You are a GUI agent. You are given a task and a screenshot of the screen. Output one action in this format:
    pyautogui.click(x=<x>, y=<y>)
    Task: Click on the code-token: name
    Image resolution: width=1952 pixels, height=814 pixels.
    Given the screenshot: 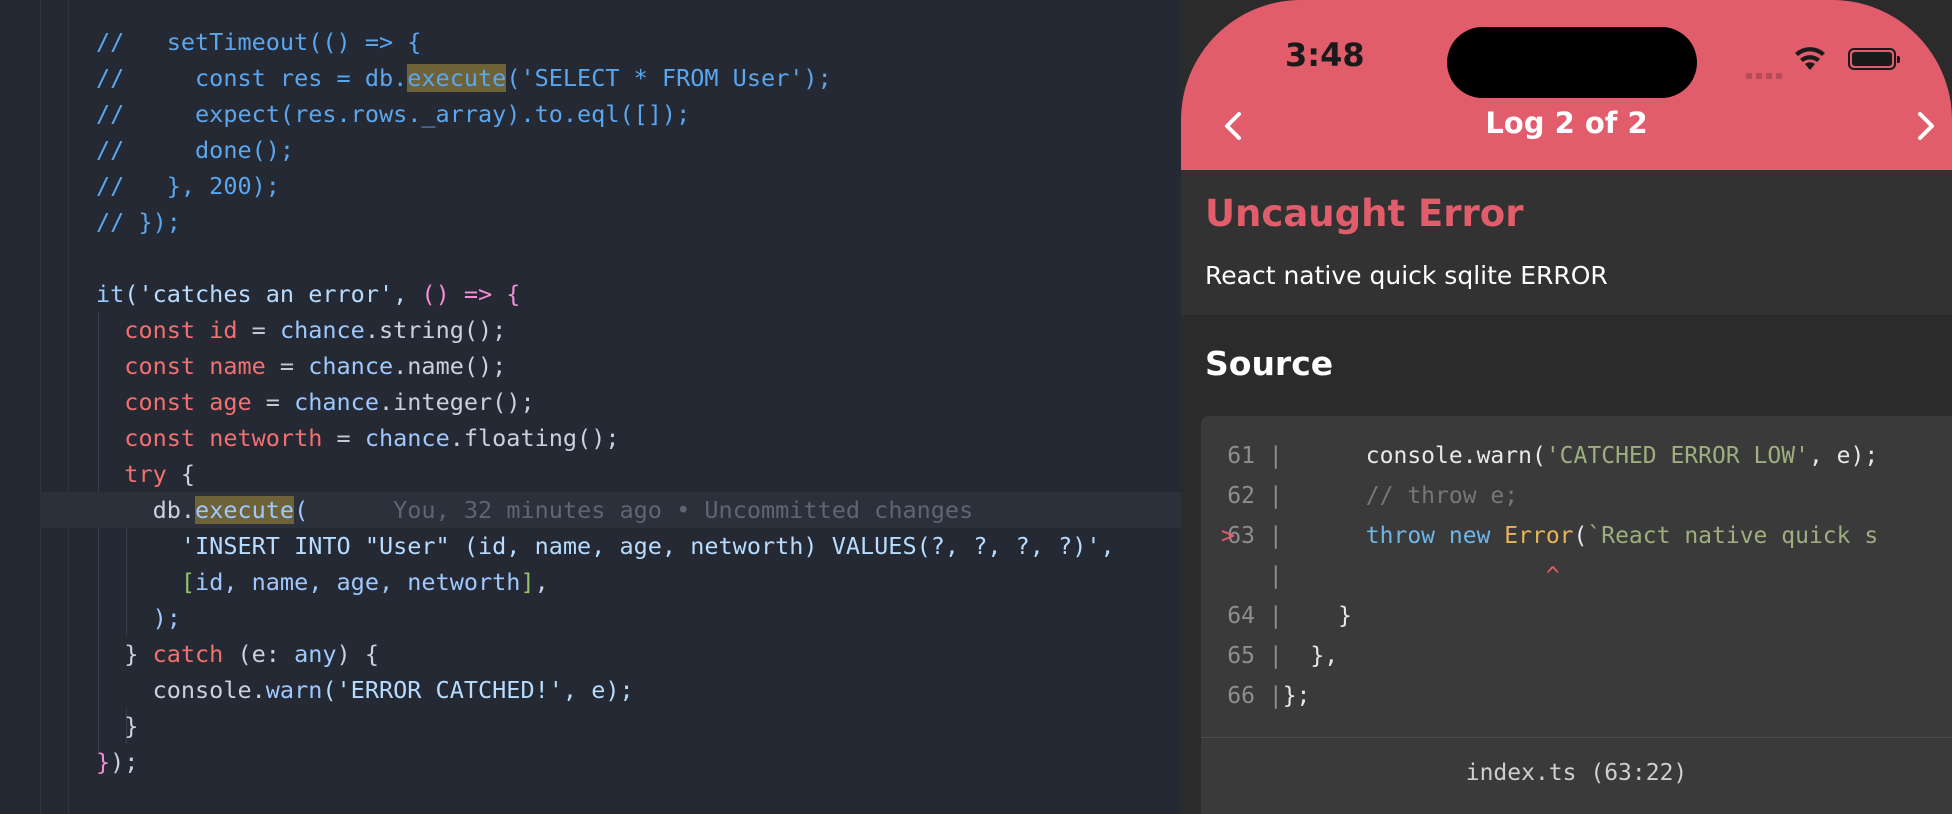 What is the action you would take?
    pyautogui.click(x=237, y=366)
    